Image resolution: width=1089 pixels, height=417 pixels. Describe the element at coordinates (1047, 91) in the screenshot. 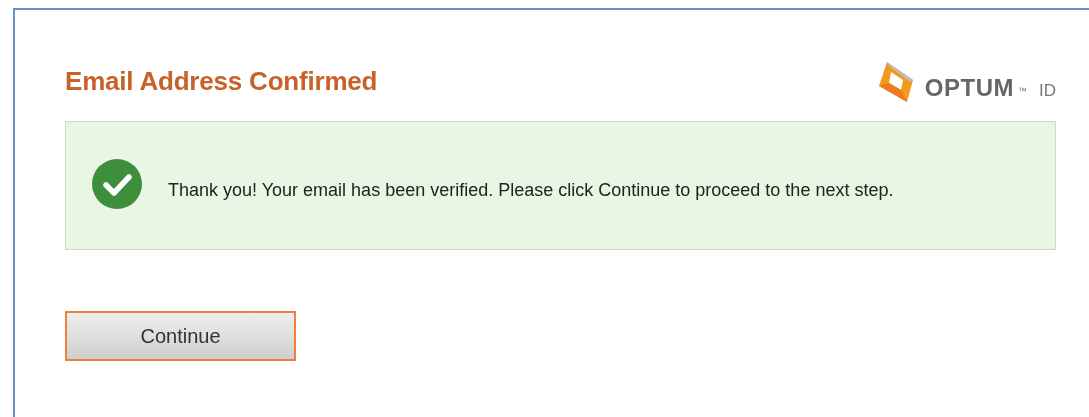

I see `logo-suffix: ID` at that location.